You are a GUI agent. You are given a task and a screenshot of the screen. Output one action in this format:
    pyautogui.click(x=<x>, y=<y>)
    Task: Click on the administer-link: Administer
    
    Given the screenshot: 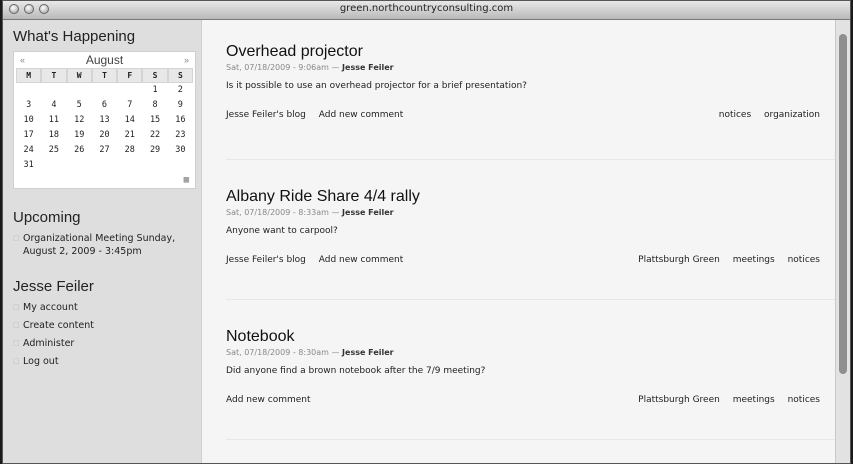 What is the action you would take?
    pyautogui.click(x=107, y=343)
    